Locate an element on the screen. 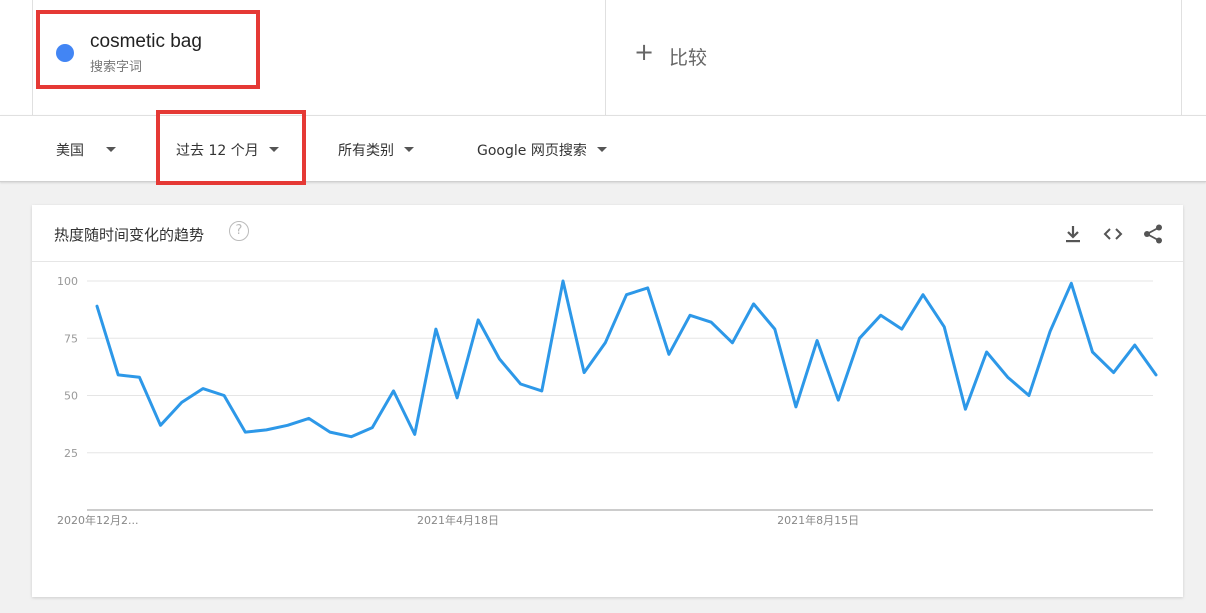  category-dropdown: 所有类别 is located at coordinates (376, 150).